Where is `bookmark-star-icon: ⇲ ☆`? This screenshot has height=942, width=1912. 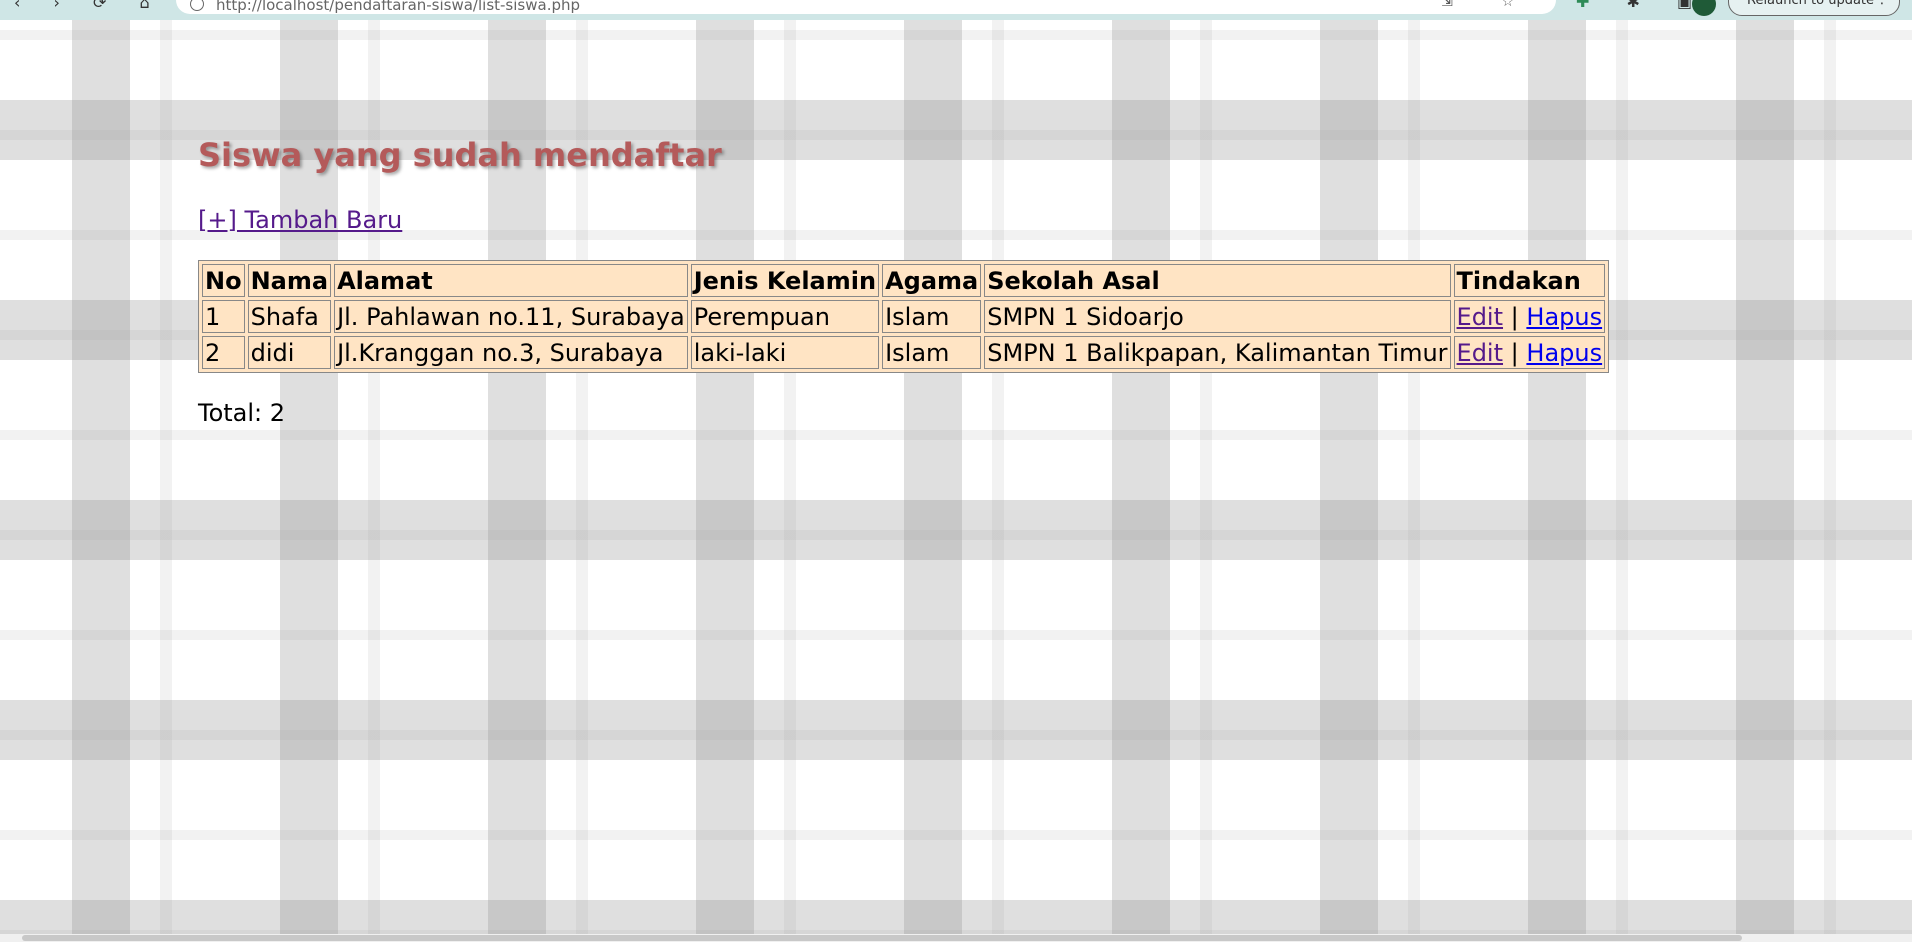 bookmark-star-icon: ⇲ ☆ is located at coordinates (1488, 5).